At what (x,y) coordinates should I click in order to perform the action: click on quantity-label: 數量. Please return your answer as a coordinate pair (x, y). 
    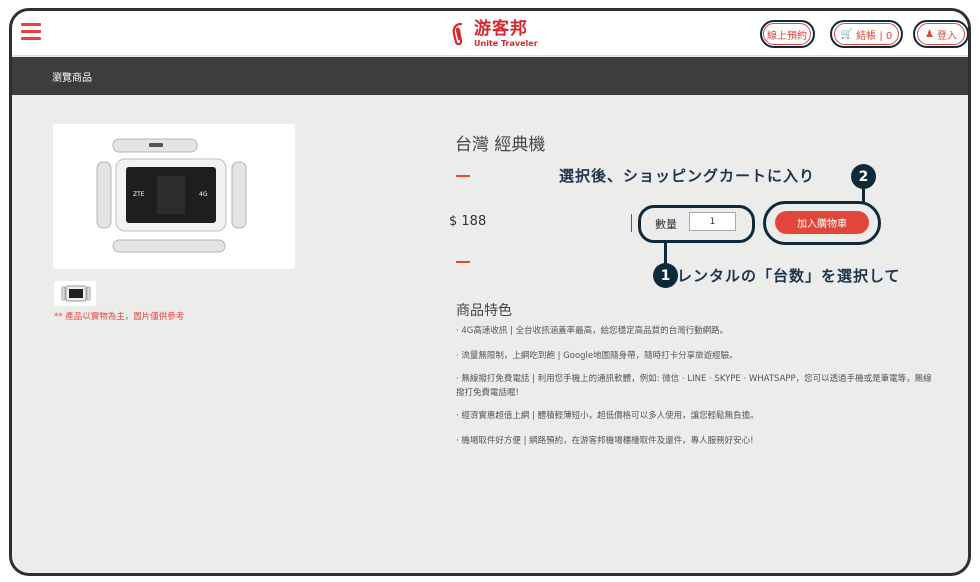
    Looking at the image, I should click on (666, 224).